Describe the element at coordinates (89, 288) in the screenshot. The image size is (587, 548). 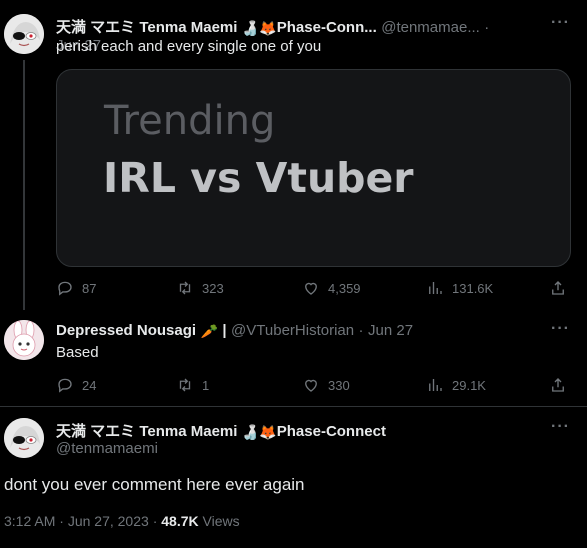
I see `reply-count: 87` at that location.